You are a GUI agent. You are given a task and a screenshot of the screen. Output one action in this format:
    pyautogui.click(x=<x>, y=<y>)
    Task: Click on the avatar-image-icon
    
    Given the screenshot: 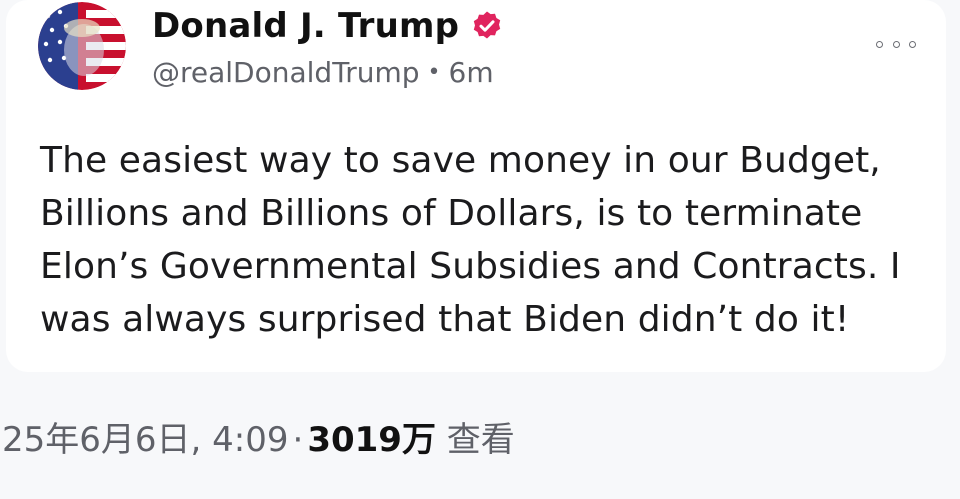 What is the action you would take?
    pyautogui.click(x=82, y=46)
    